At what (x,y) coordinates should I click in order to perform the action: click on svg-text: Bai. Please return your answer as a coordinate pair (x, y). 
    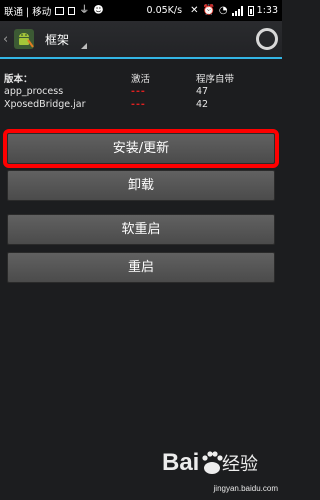
    Looking at the image, I should click on (180, 462).